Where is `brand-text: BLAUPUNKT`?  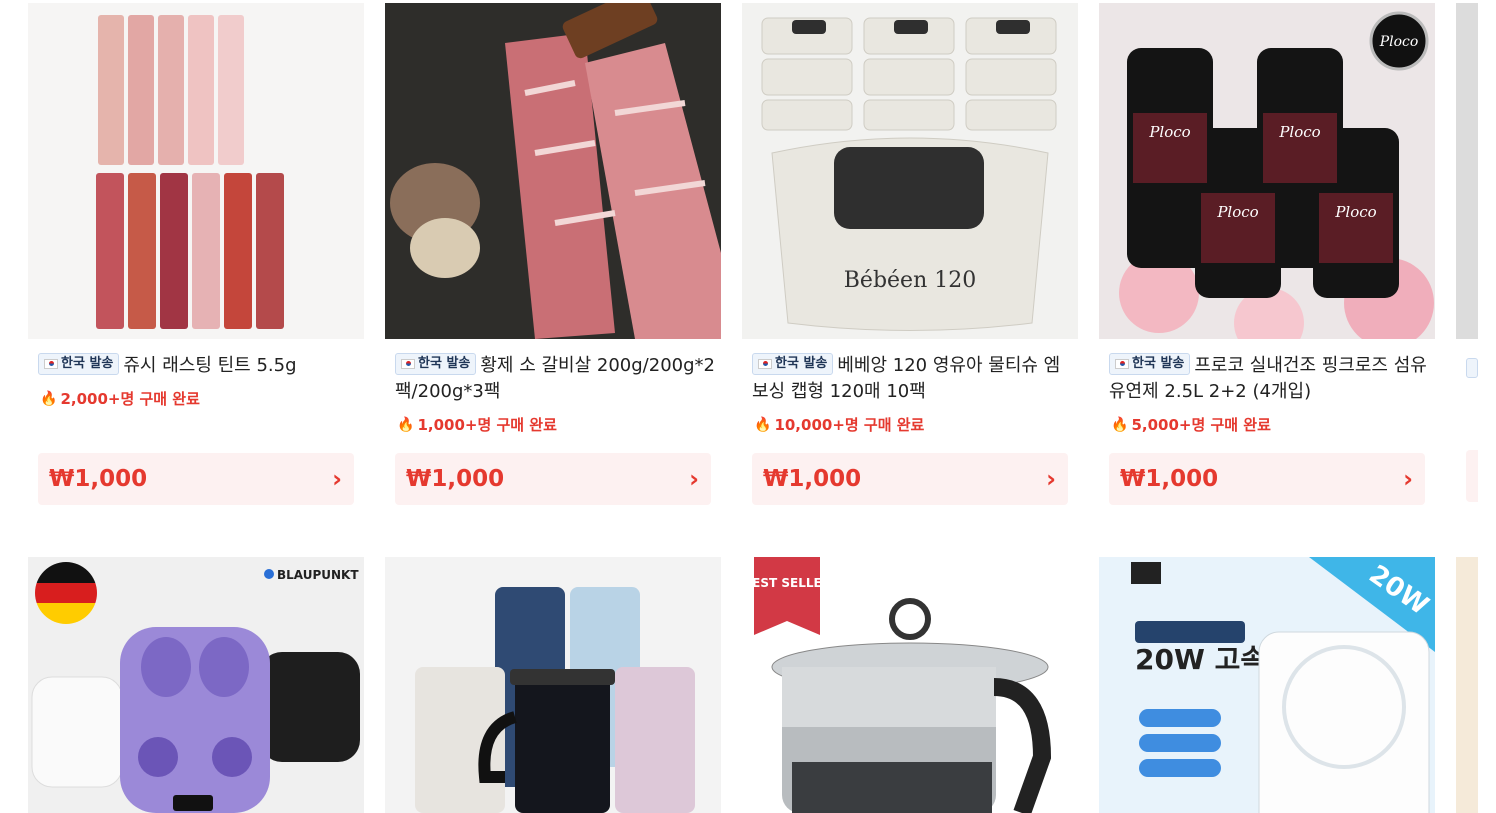
brand-text: BLAUPUNKT is located at coordinates (318, 575).